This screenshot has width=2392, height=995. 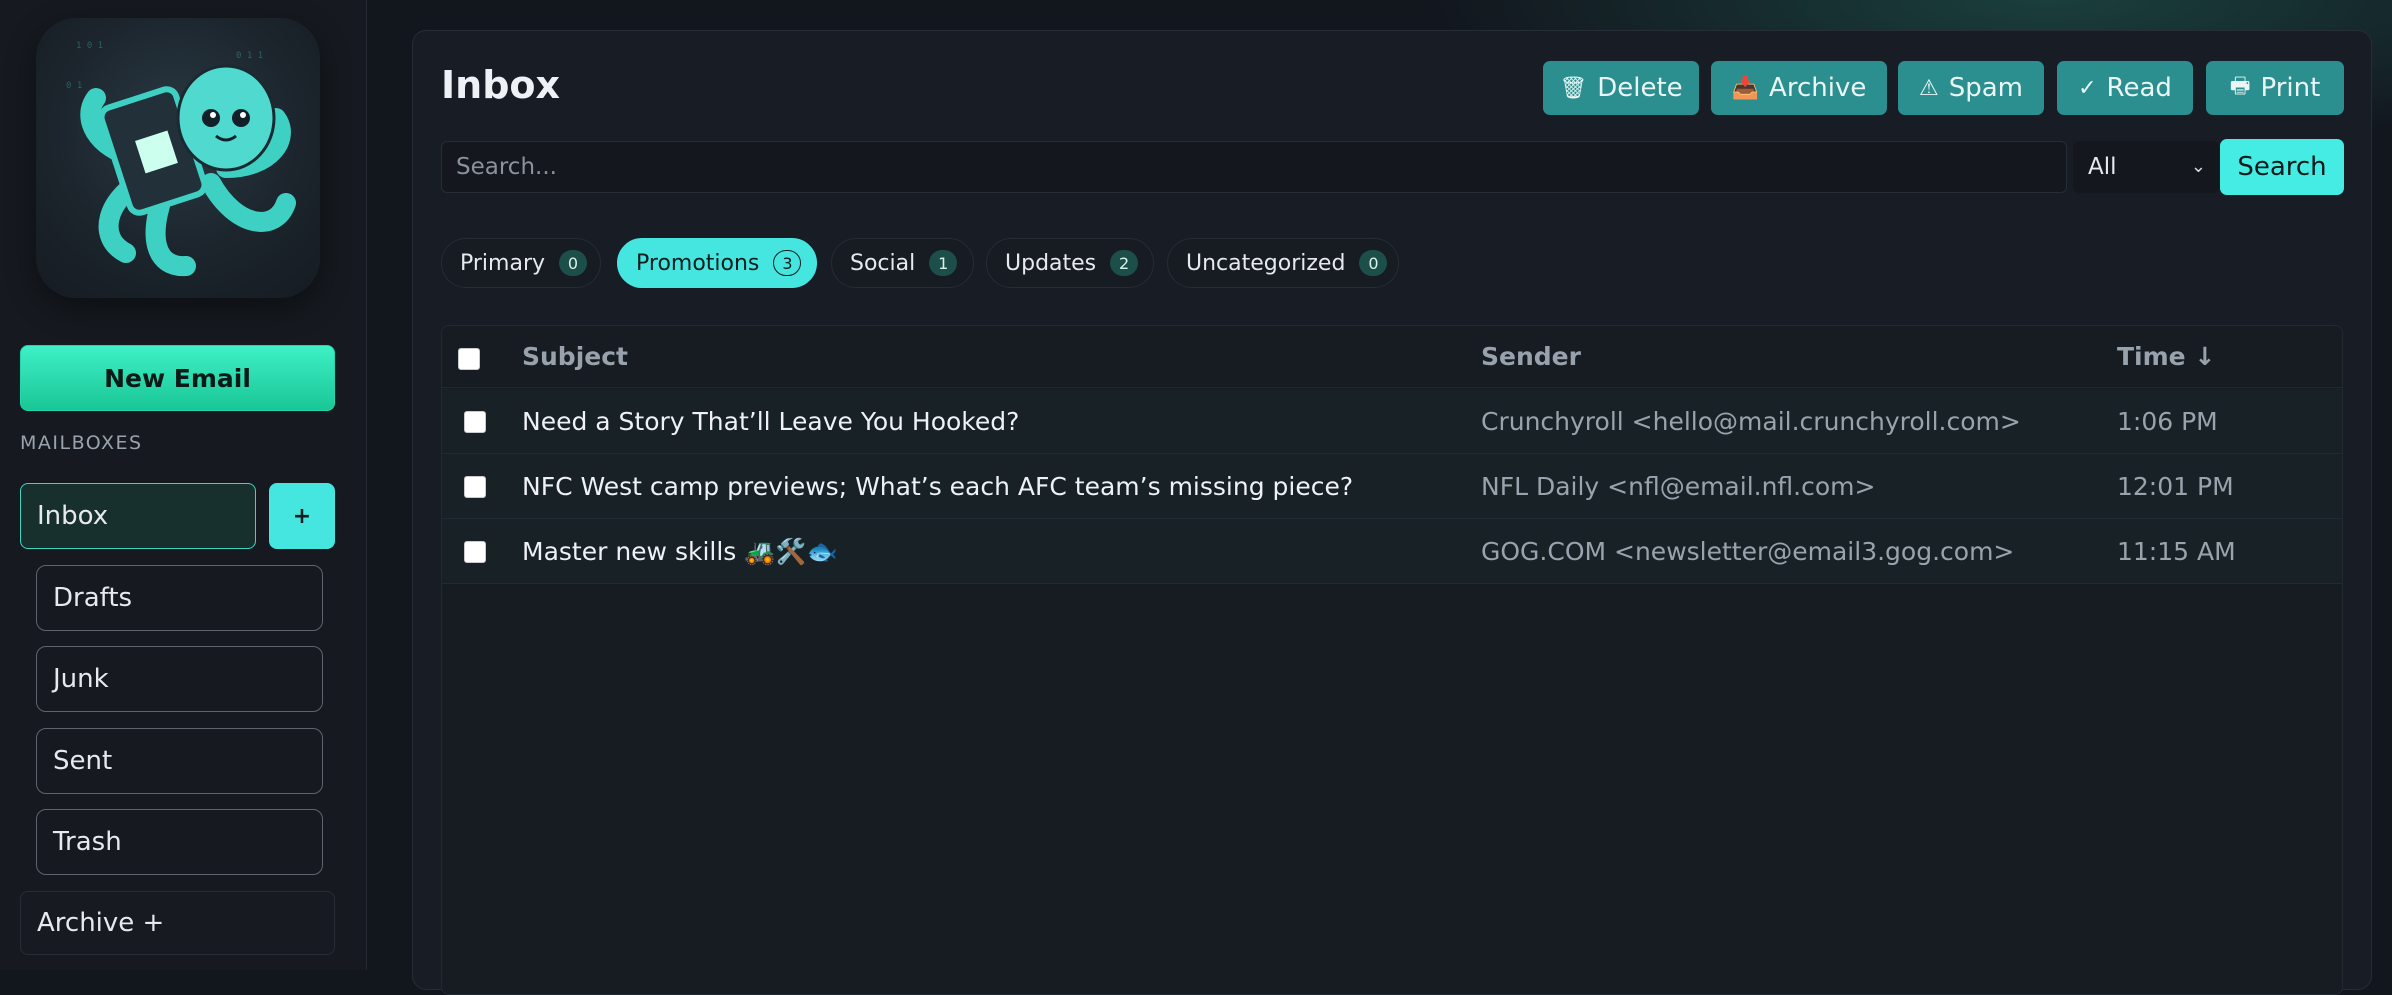 What do you see at coordinates (771, 421) in the screenshot?
I see `email-subject: Need a Story That’ll Leave You Hooked?` at bounding box center [771, 421].